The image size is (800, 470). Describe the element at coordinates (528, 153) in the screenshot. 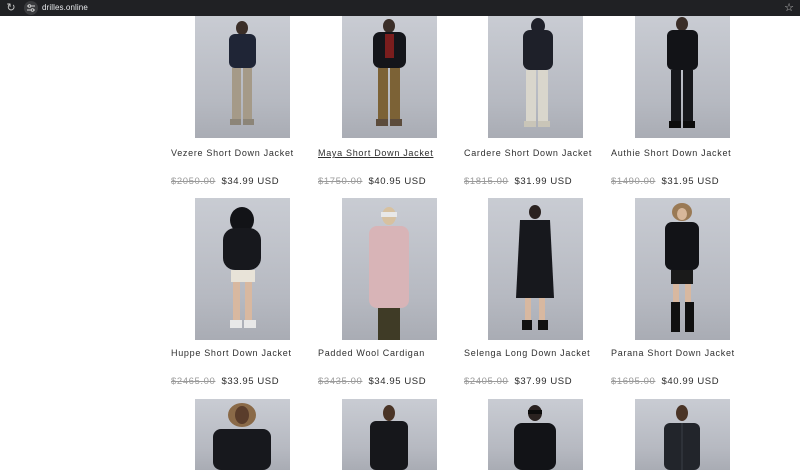

I see `product-name: Cardere Short Down Jacket` at that location.